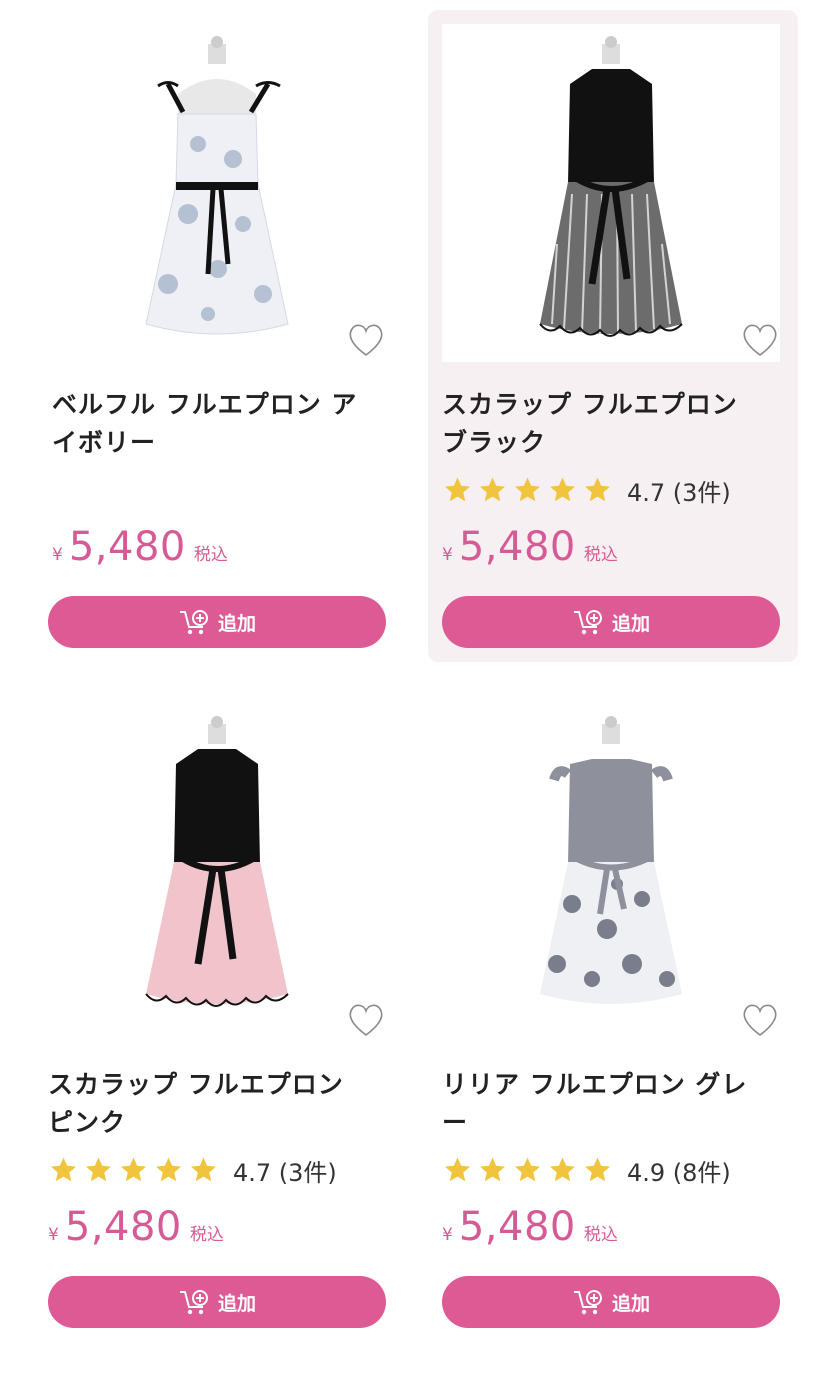 This screenshot has height=1385, width=828. Describe the element at coordinates (205, 404) in the screenshot. I see `product-title-line1: ベルフル フルエプロン ア` at that location.